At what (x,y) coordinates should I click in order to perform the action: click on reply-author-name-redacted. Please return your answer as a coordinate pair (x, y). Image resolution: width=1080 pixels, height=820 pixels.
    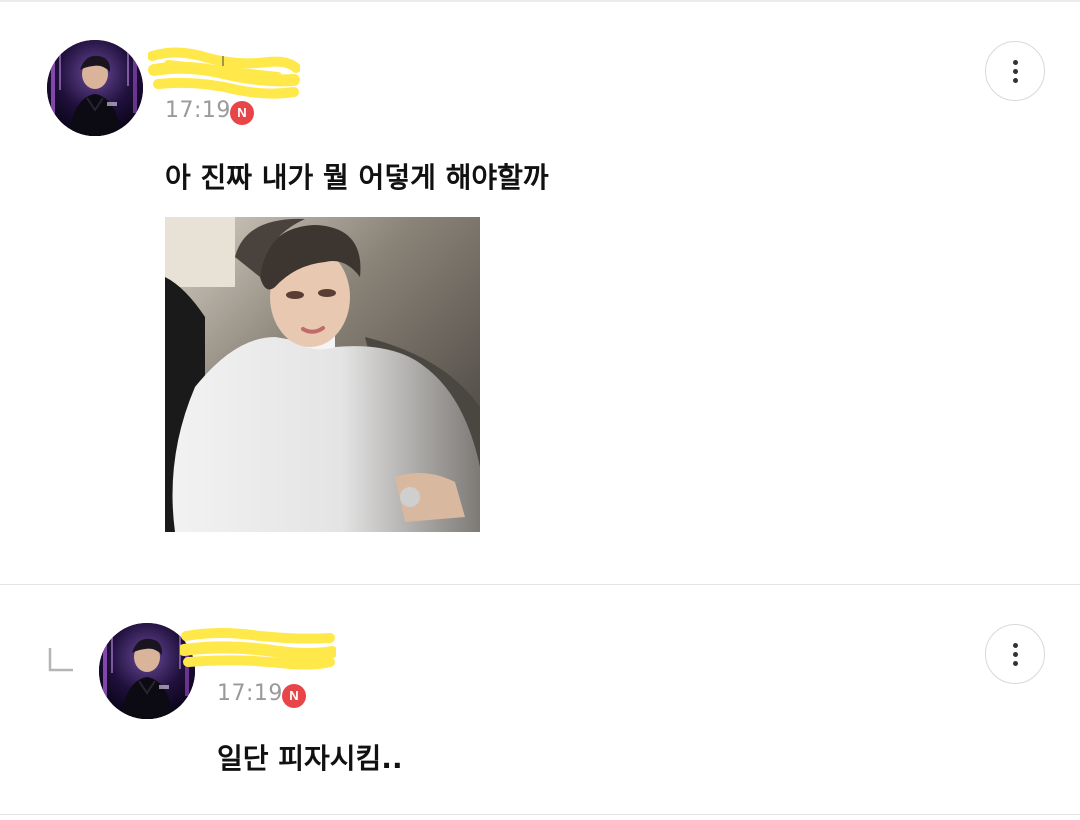
    Looking at the image, I should click on (258, 650).